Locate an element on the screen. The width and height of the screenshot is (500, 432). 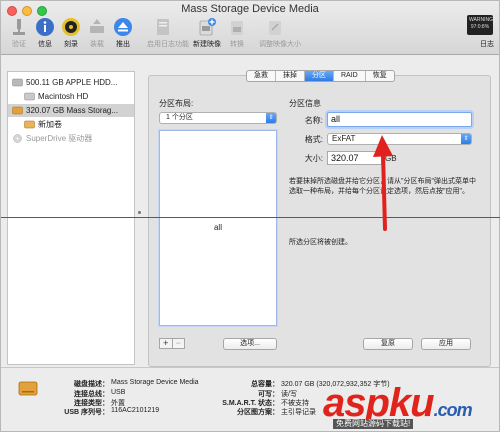
disk-description-value: Mass Storage Device Media is located at coordinates (155, 382).